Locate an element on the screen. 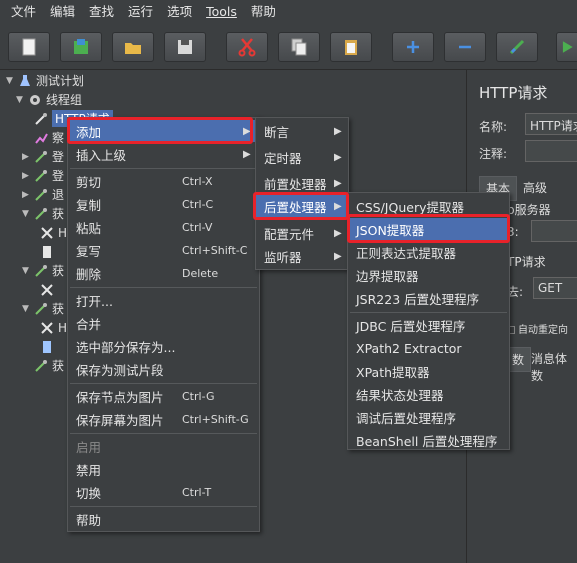 This screenshot has width=577, height=563. menu-item-disable: 禁用 is located at coordinates (163, 469).